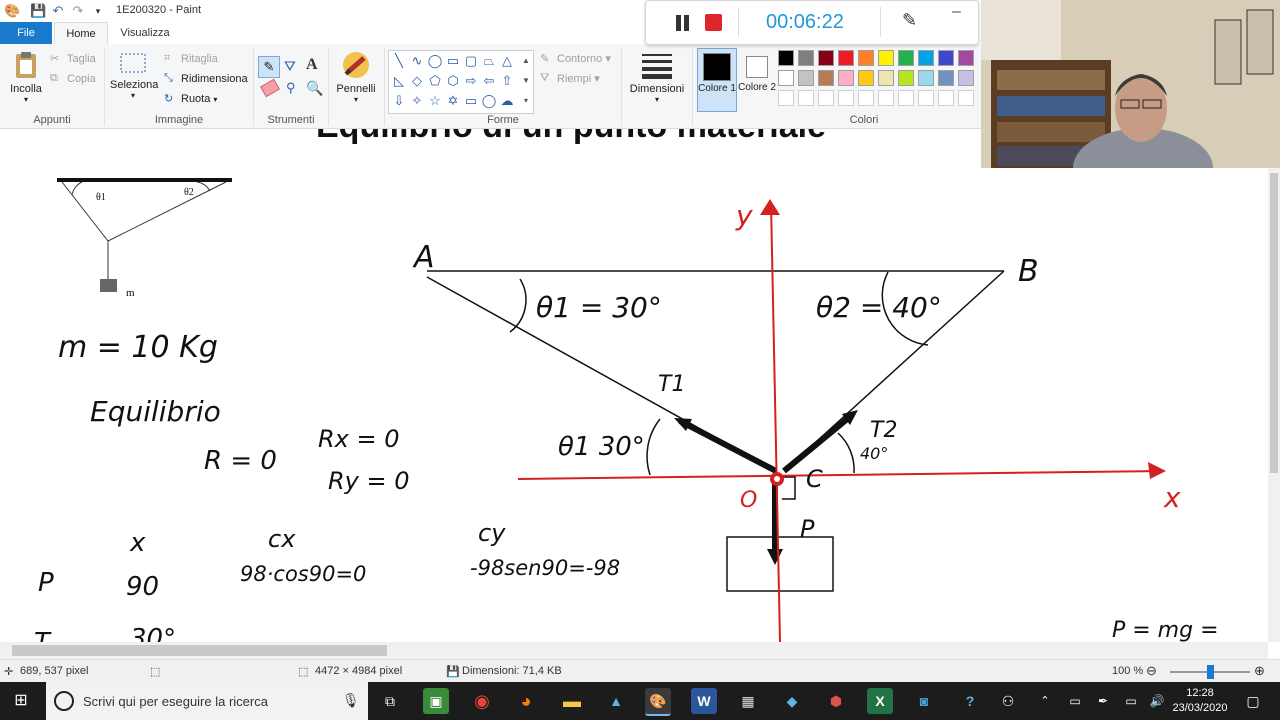  I want to click on rotate-button: ↻ Ruota ▾, so click(190, 99).